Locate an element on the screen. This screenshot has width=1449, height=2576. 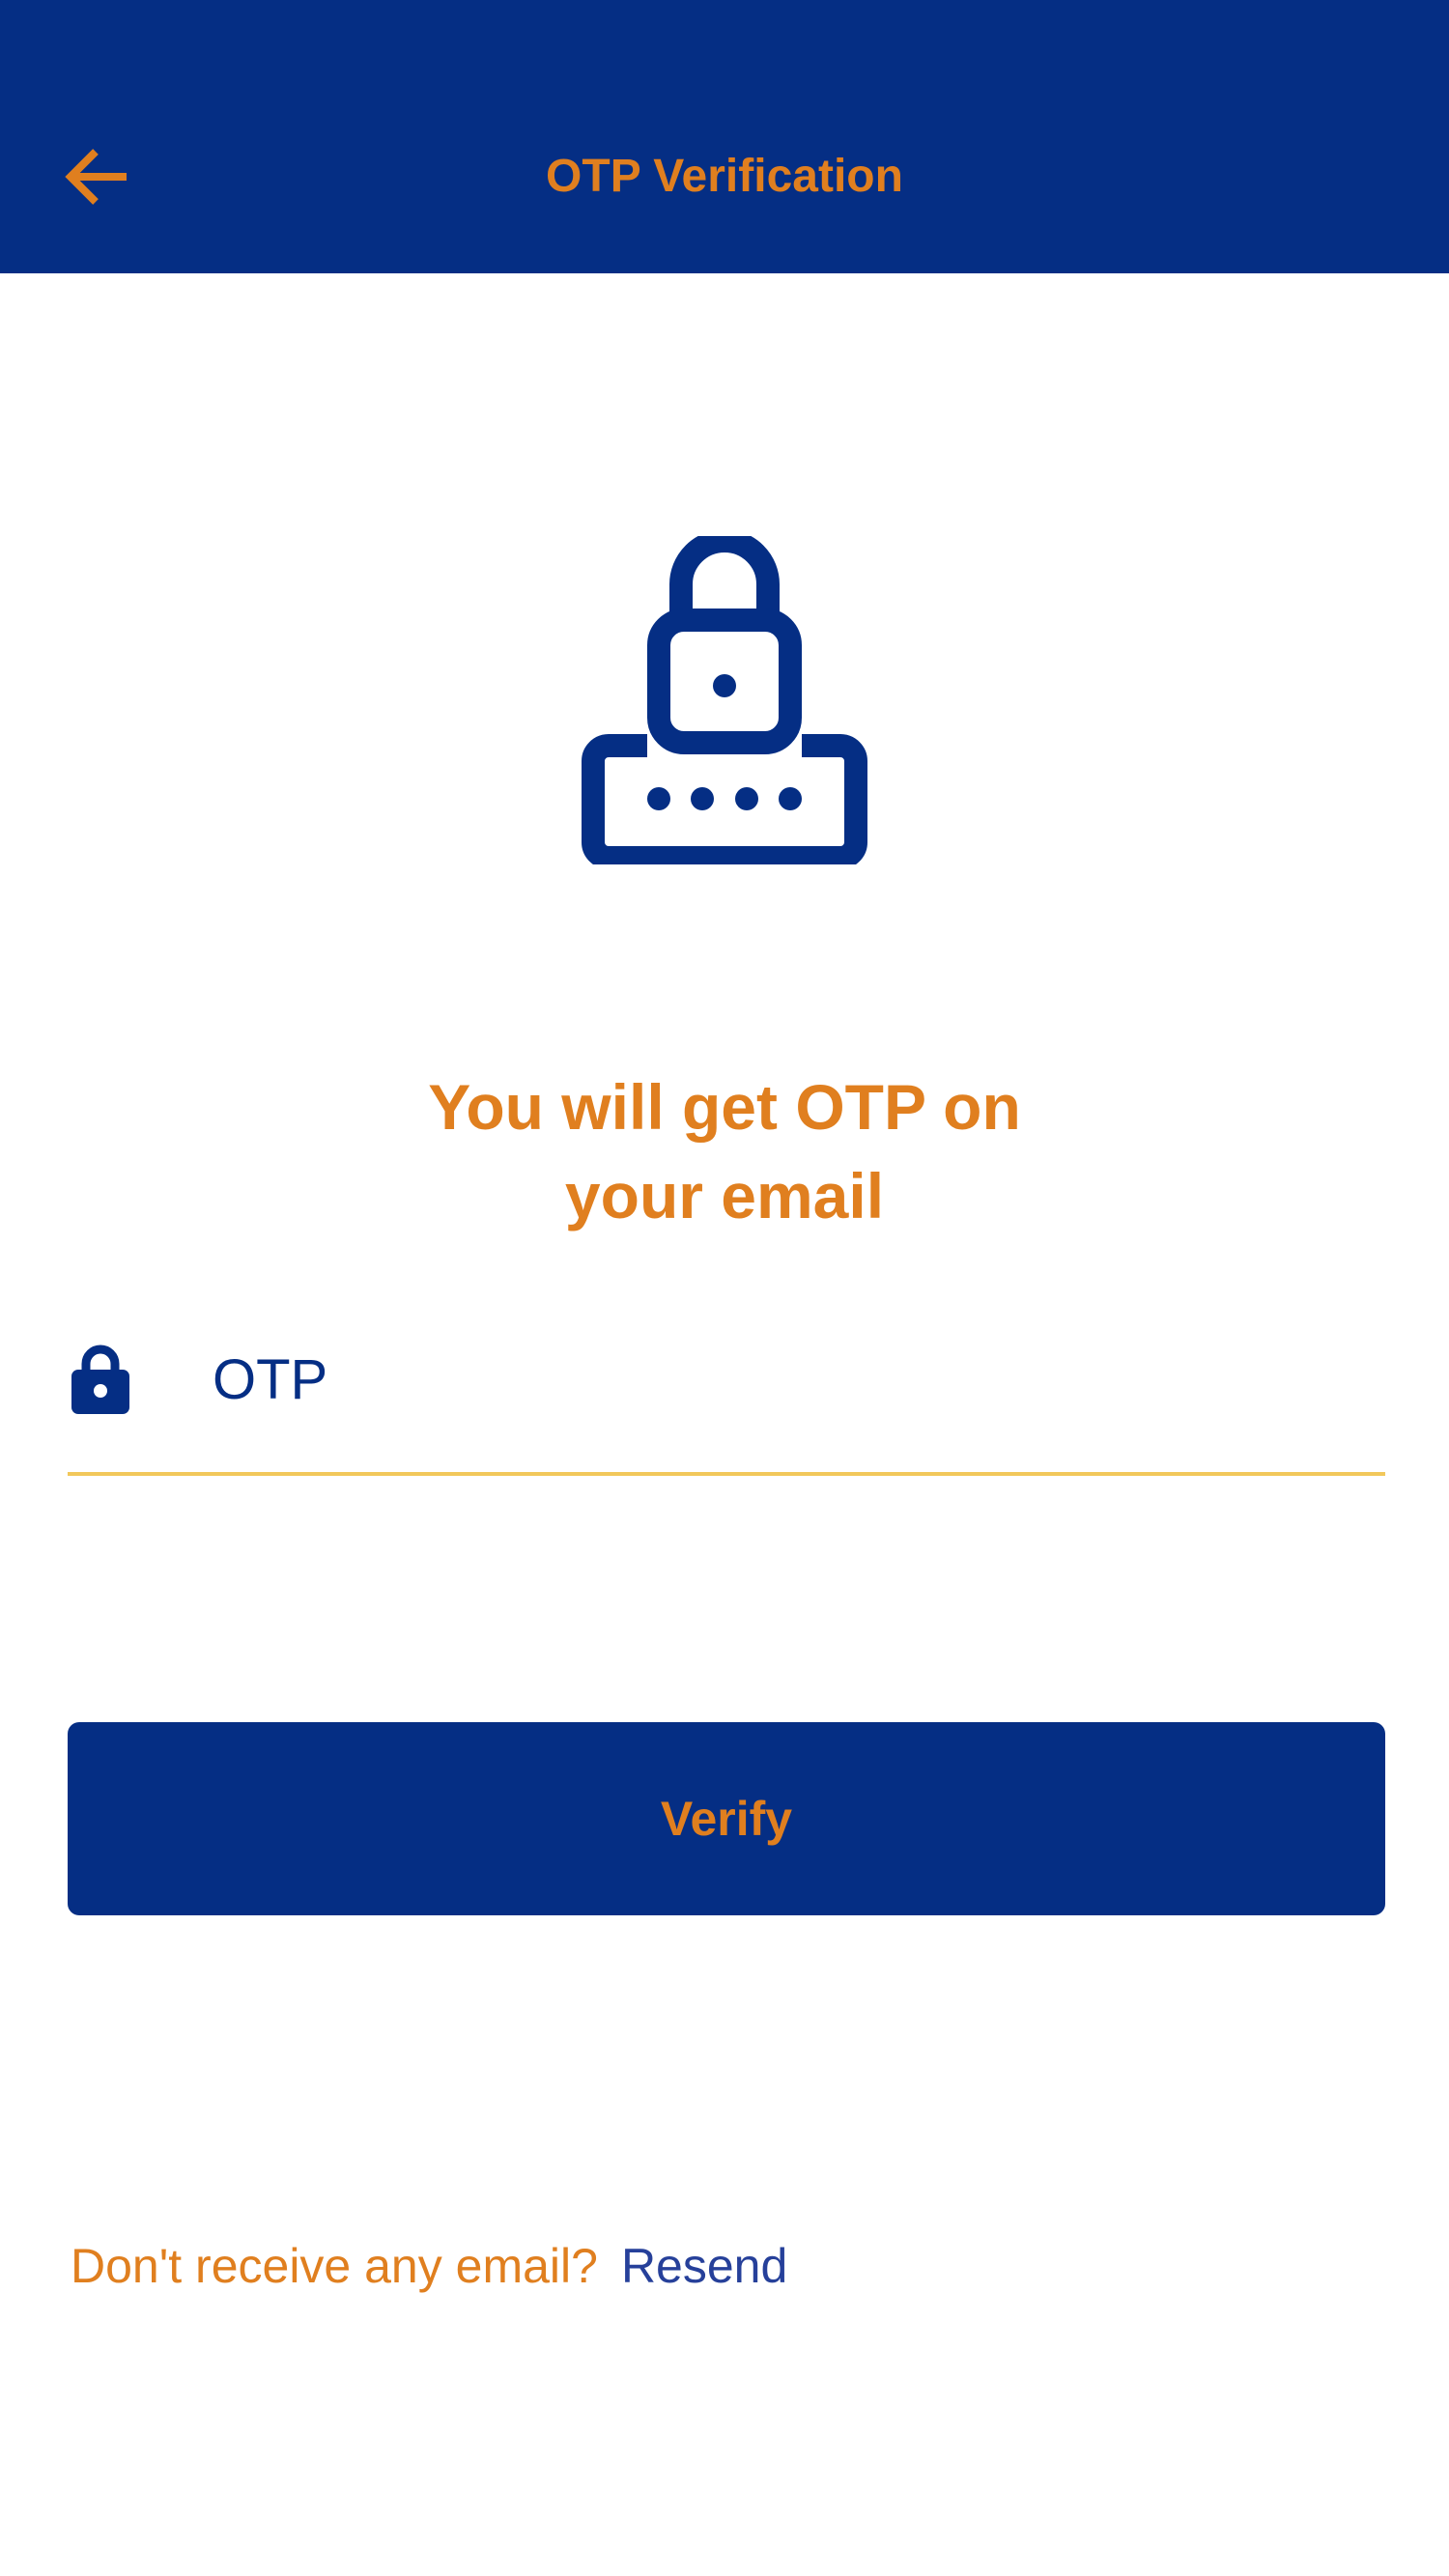
app-bar: OTP Verification is located at coordinates (724, 136).